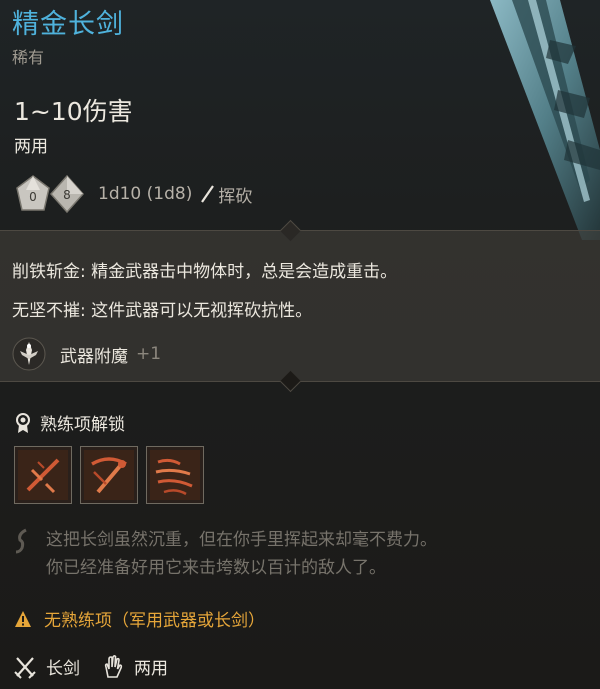 The image size is (600, 689). I want to click on d8-die-icon: 8, so click(67, 194).